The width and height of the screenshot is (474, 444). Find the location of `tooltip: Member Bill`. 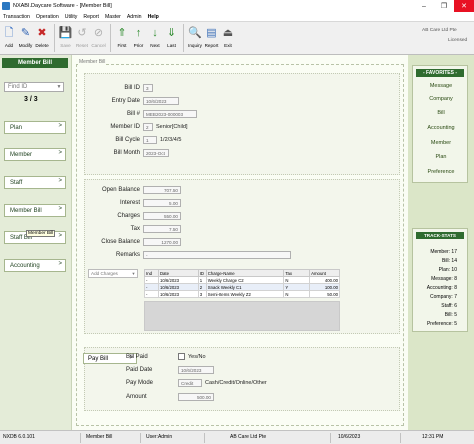

tooltip: Member Bill is located at coordinates (41, 233).